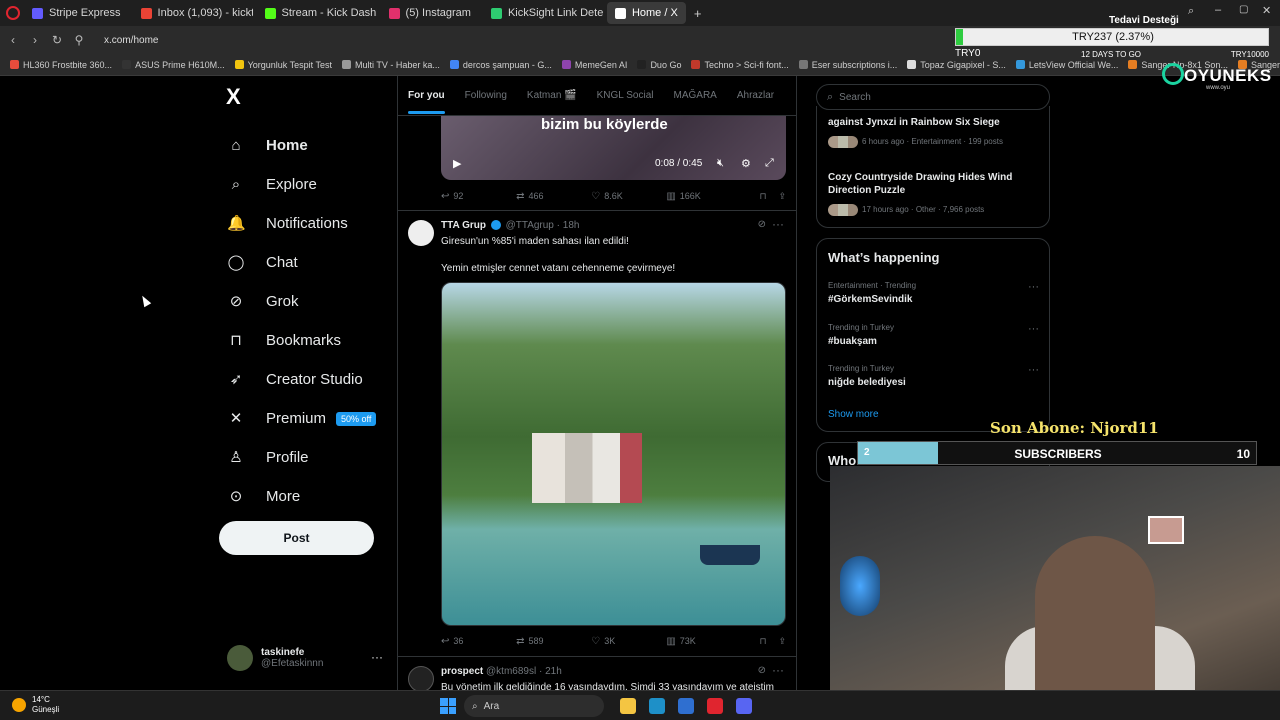 The width and height of the screenshot is (1280, 720). What do you see at coordinates (303, 418) in the screenshot?
I see `nav-premium: ✕ Premium 50% off` at bounding box center [303, 418].